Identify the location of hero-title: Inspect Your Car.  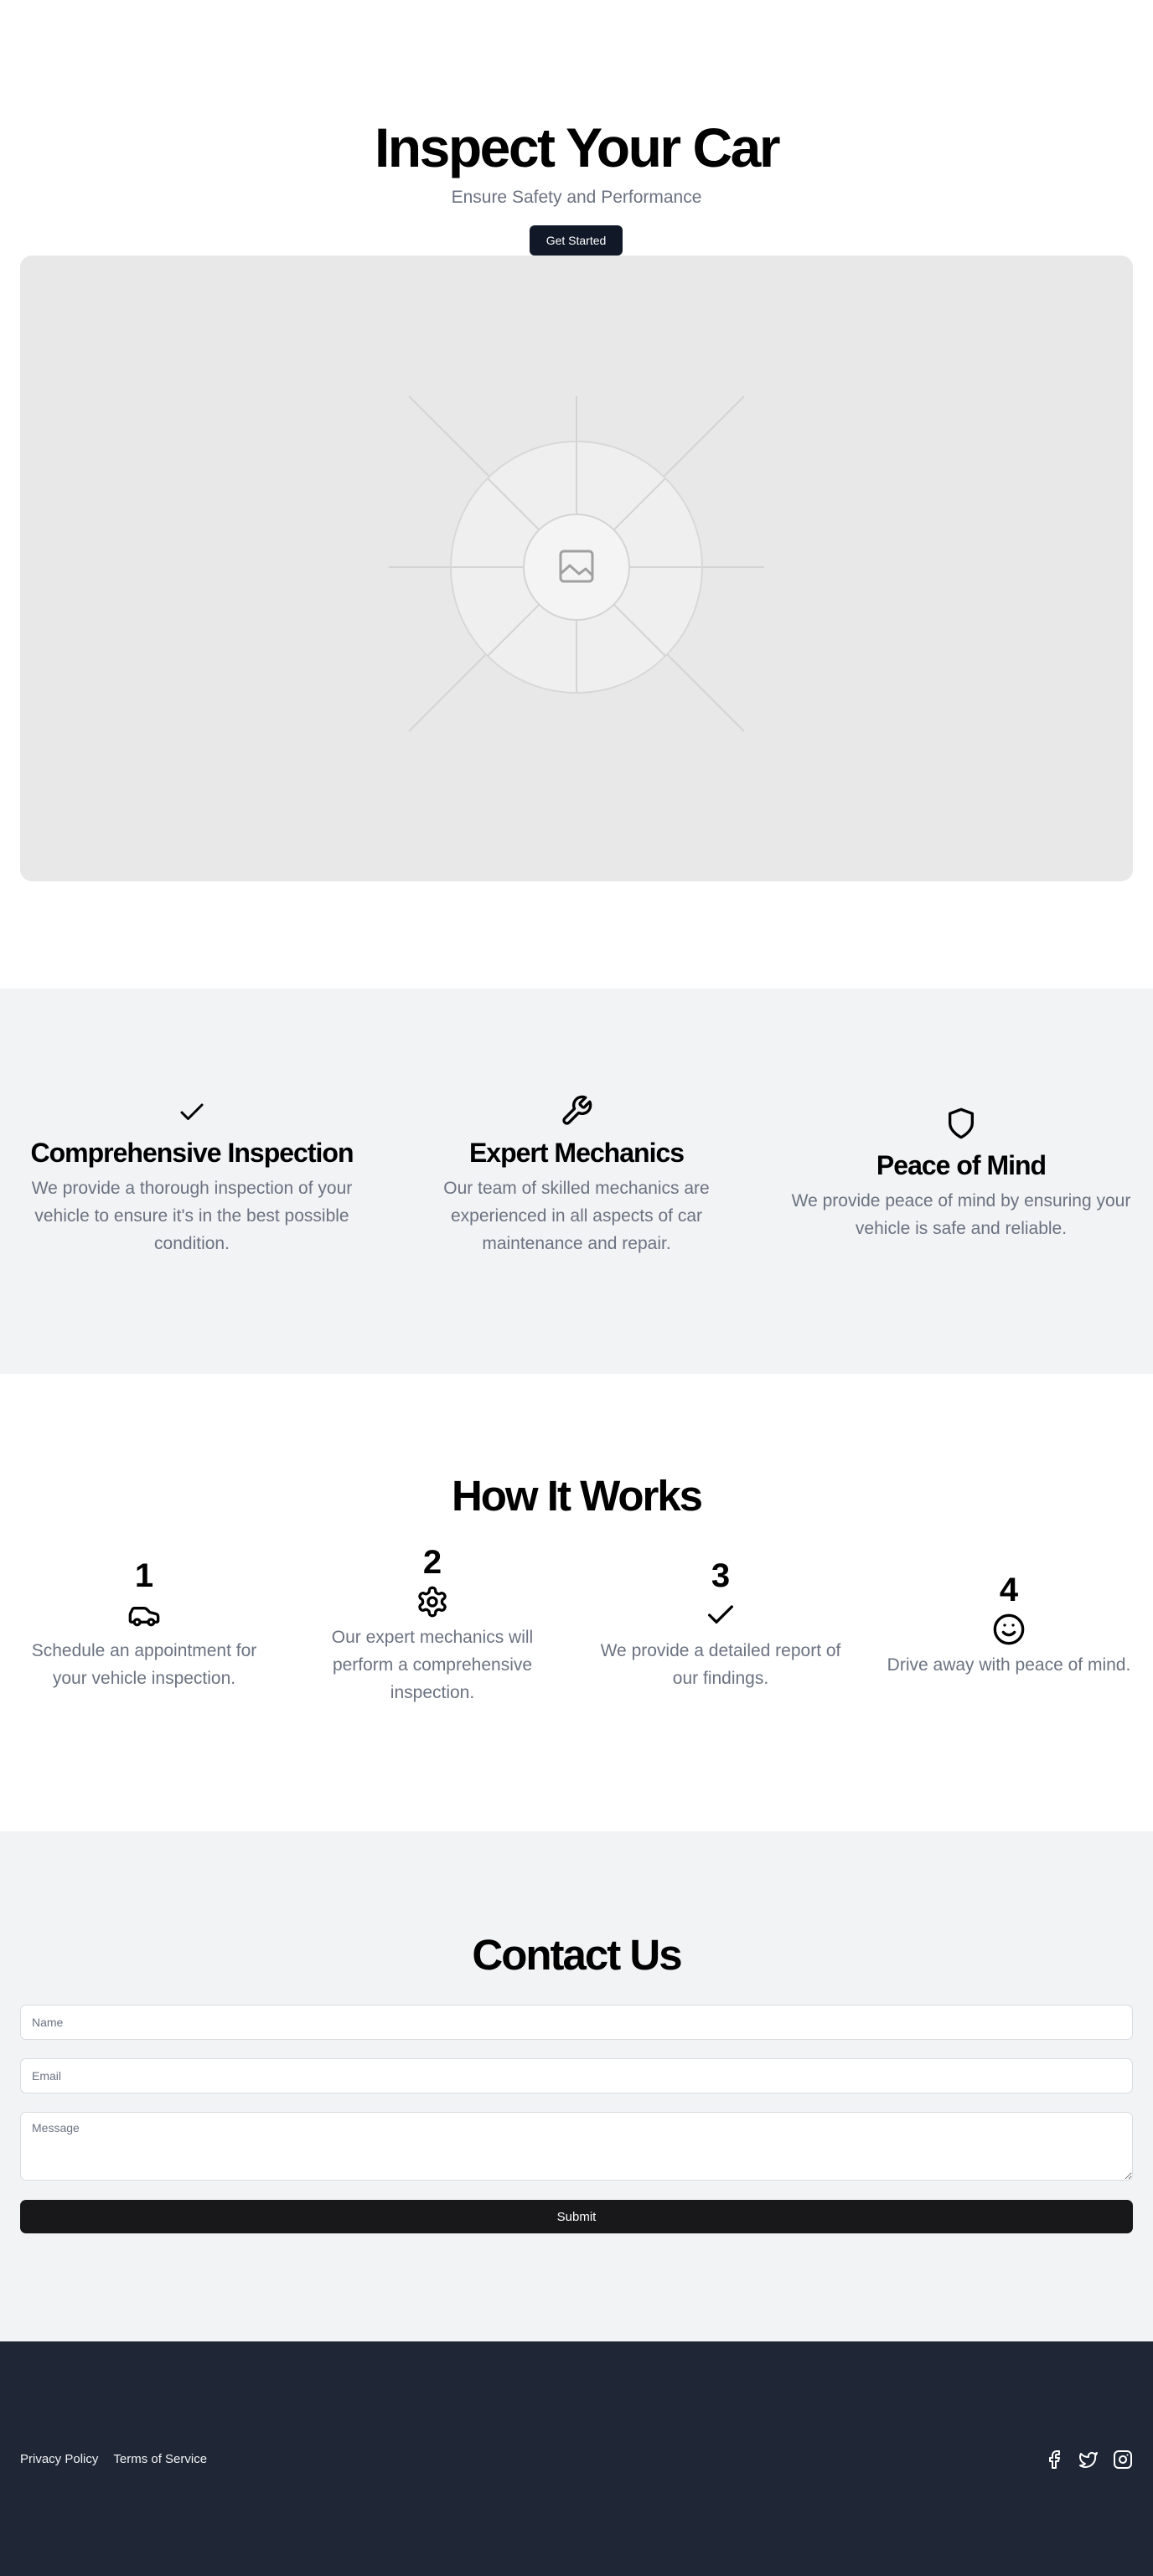
(578, 147).